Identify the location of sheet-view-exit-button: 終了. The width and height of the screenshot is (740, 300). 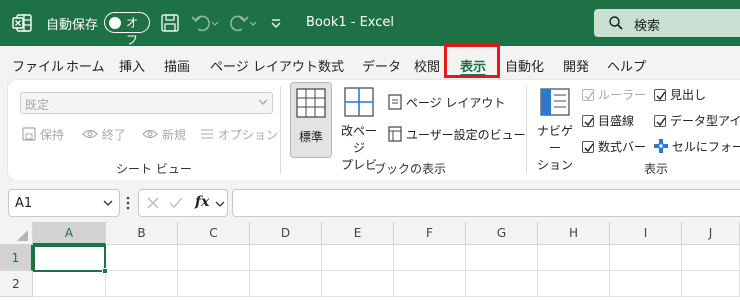
(104, 134).